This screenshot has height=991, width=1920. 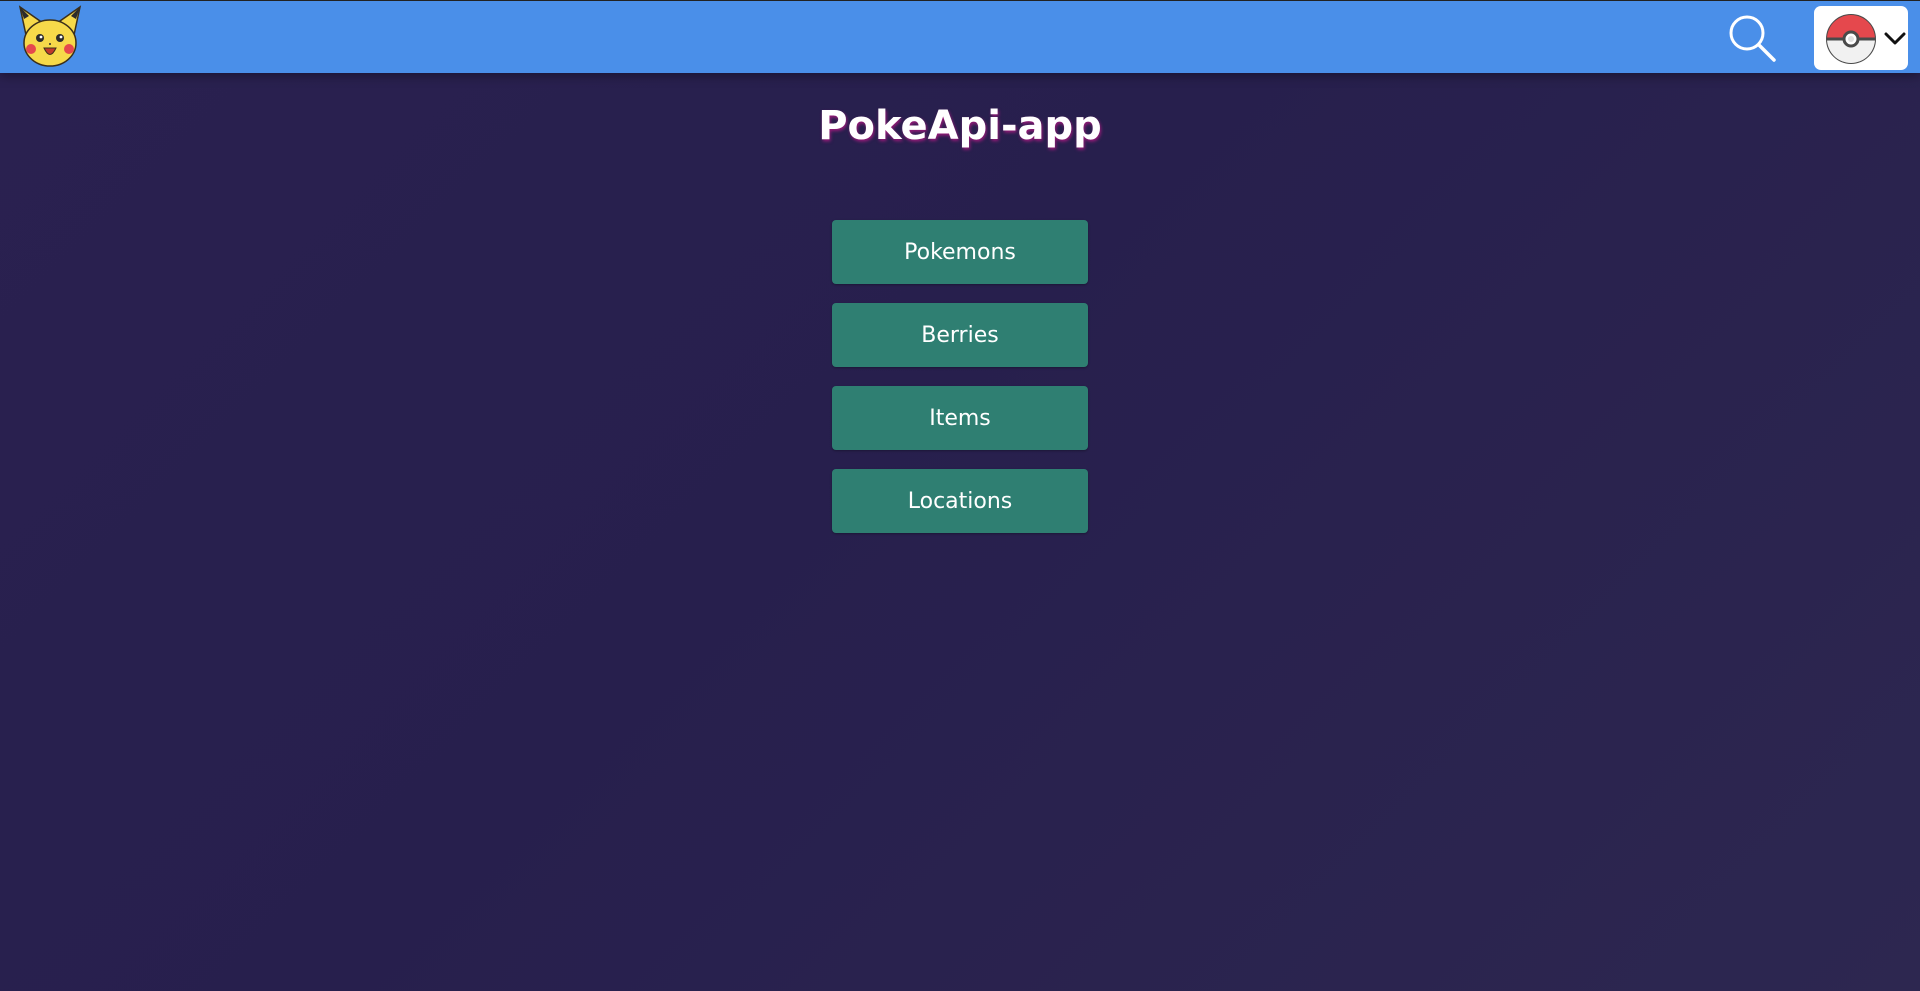 What do you see at coordinates (960, 501) in the screenshot?
I see `locations-button: Locations` at bounding box center [960, 501].